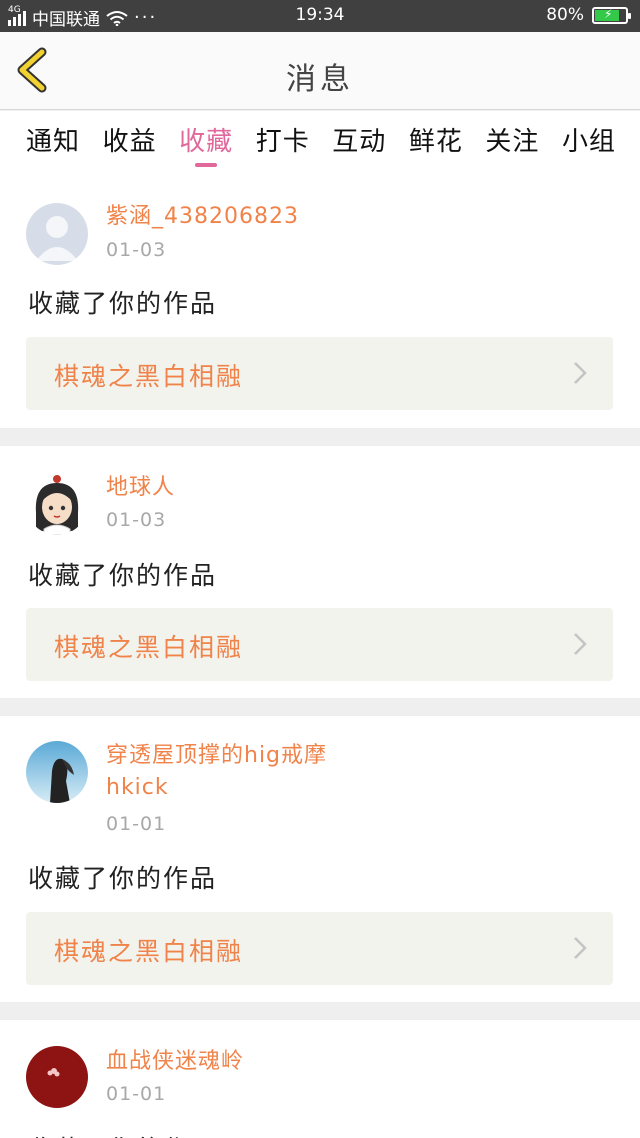 The width and height of the screenshot is (640, 1138). I want to click on nav-bar: 消息, so click(320, 71).